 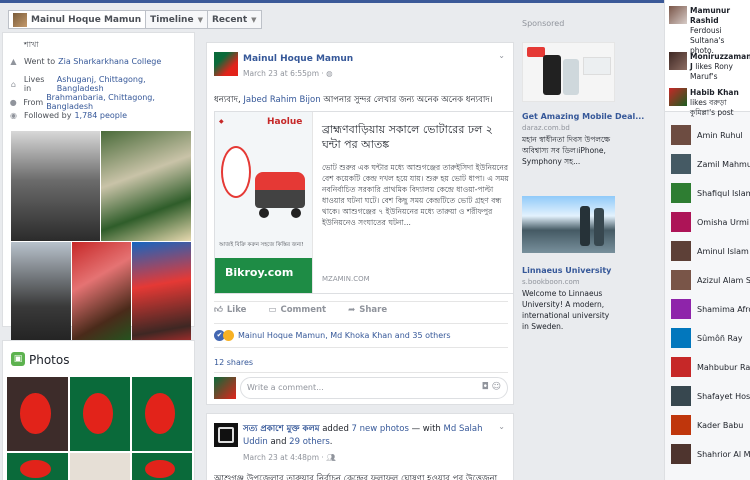 I want to click on divider, so click(x=361, y=323).